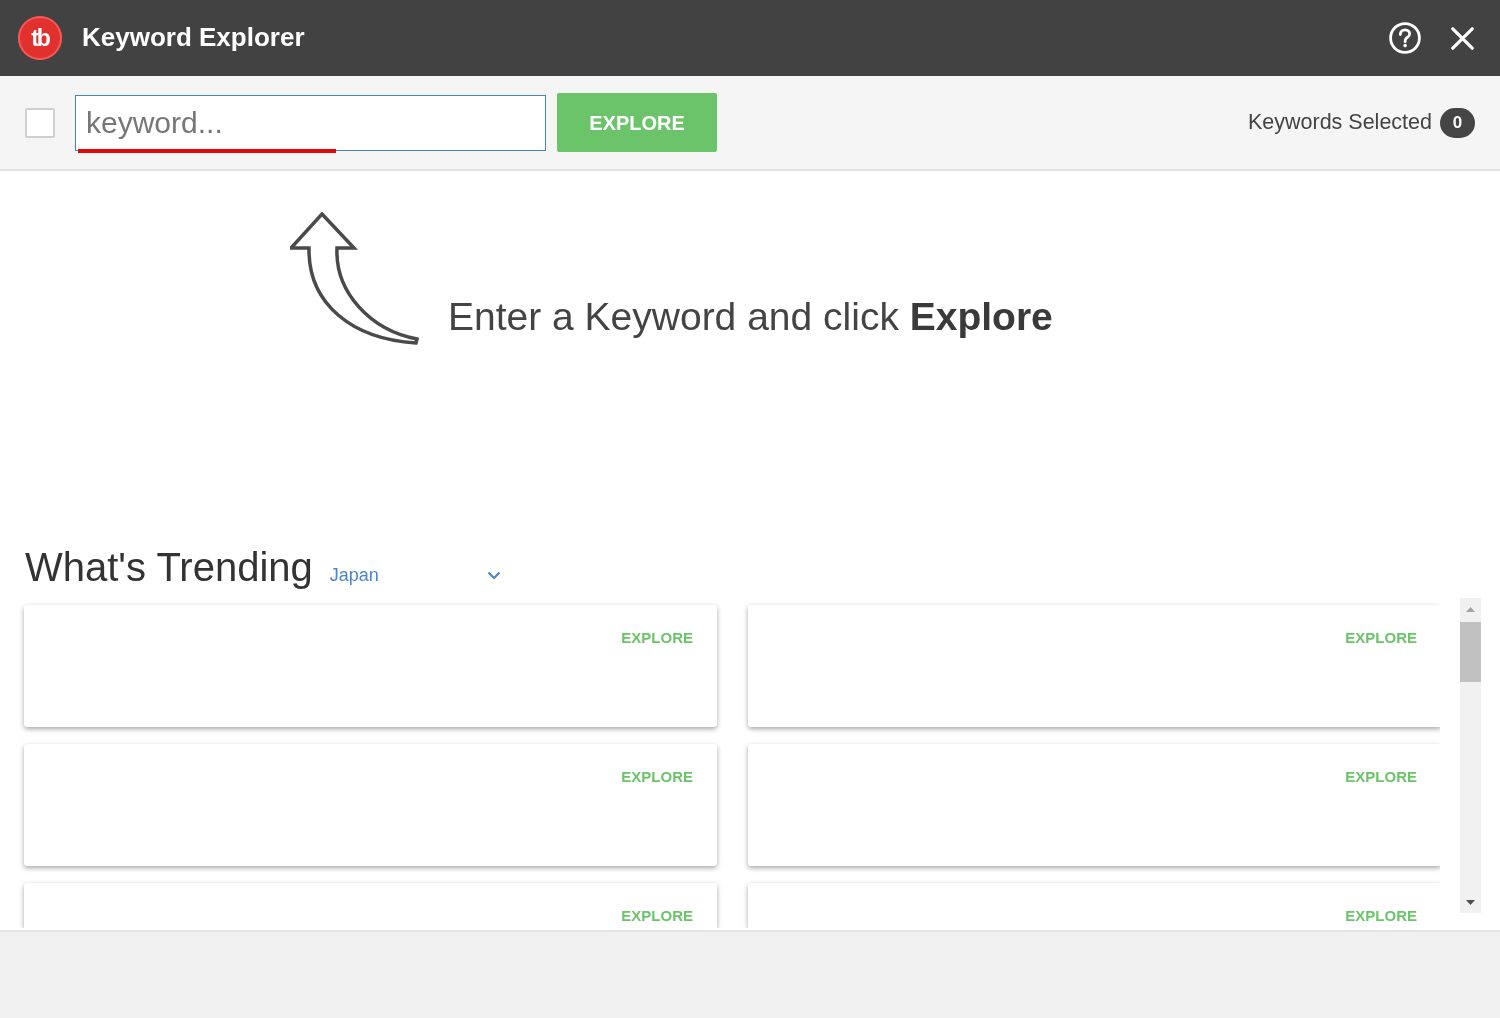 The width and height of the screenshot is (1500, 1018). I want to click on chevron-down-icon, so click(493, 575).